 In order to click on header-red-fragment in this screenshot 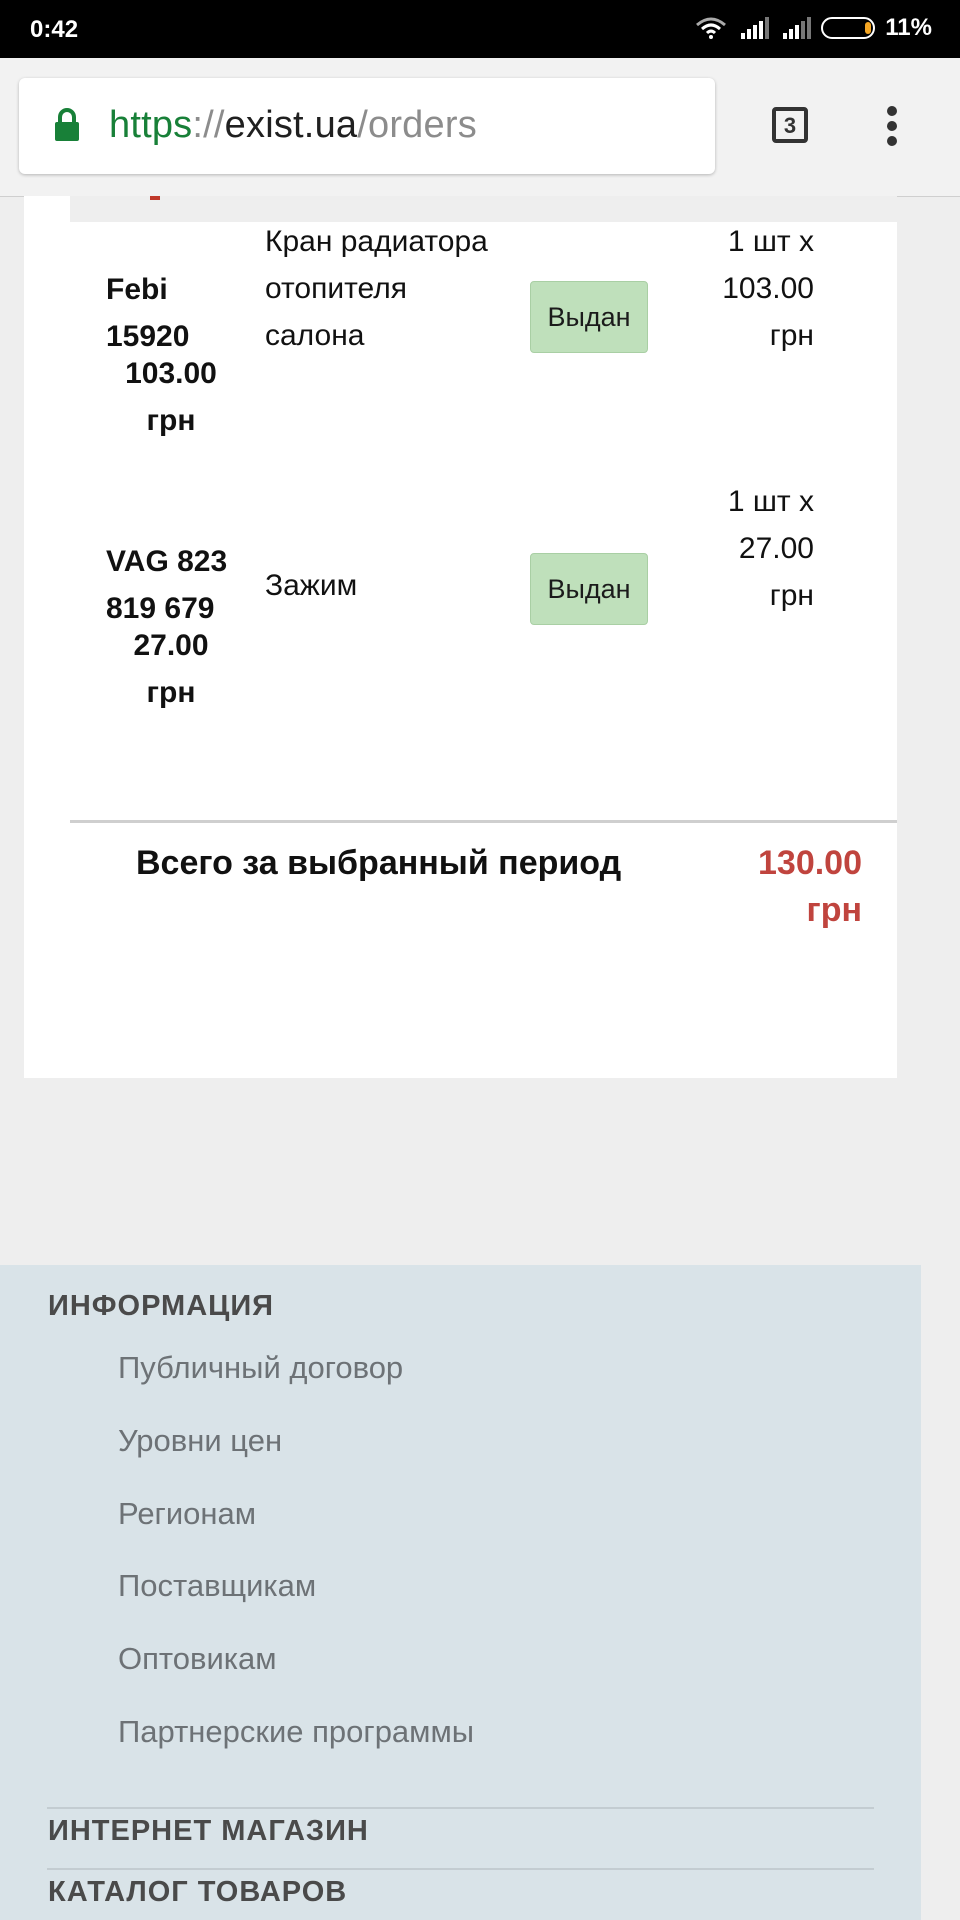, I will do `click(155, 198)`.